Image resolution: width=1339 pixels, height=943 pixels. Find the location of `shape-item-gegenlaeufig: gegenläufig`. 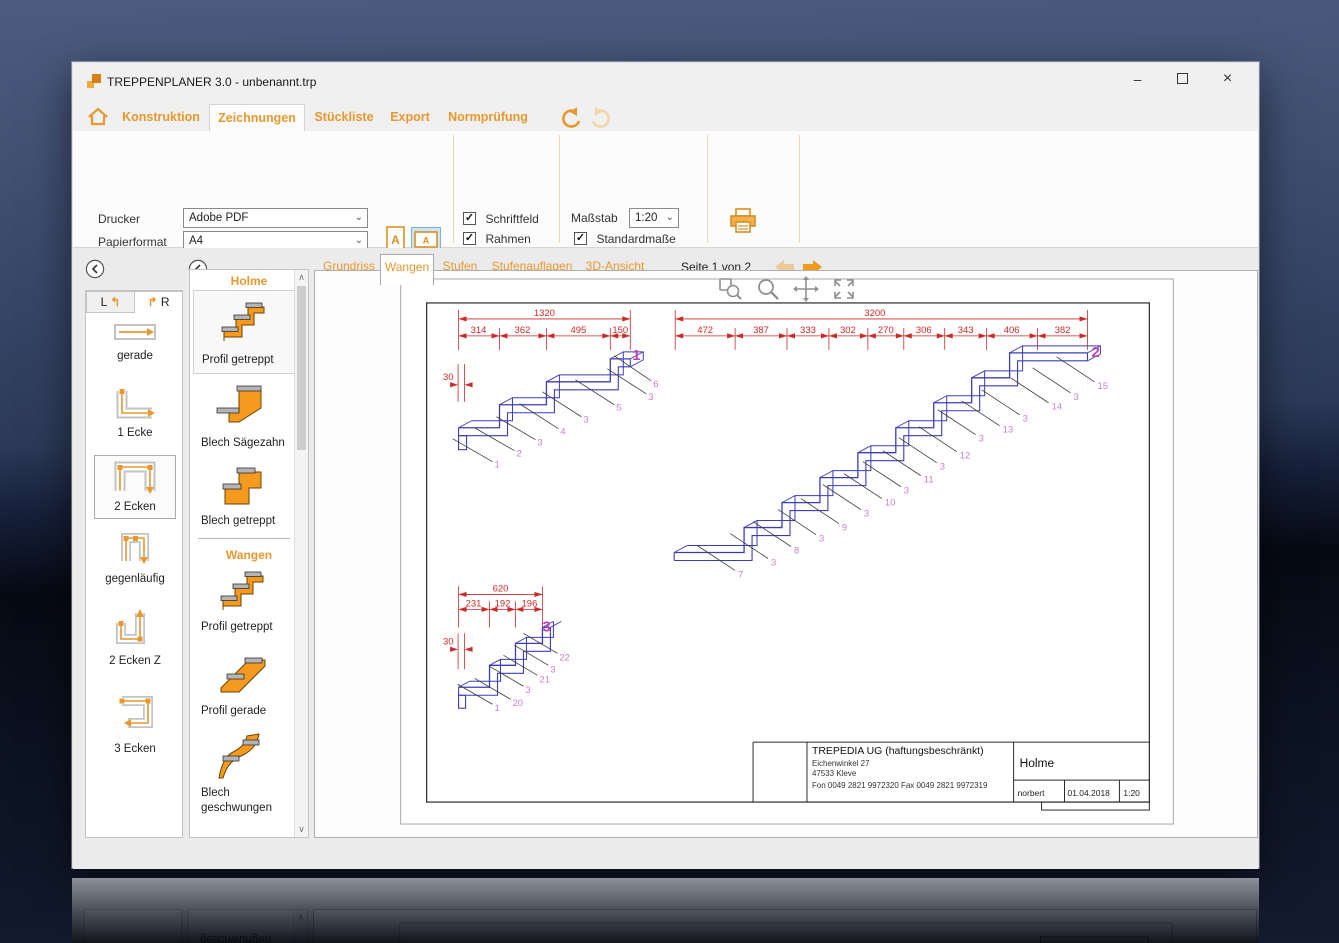

shape-item-gegenlaeufig: gegenläufig is located at coordinates (135, 560).